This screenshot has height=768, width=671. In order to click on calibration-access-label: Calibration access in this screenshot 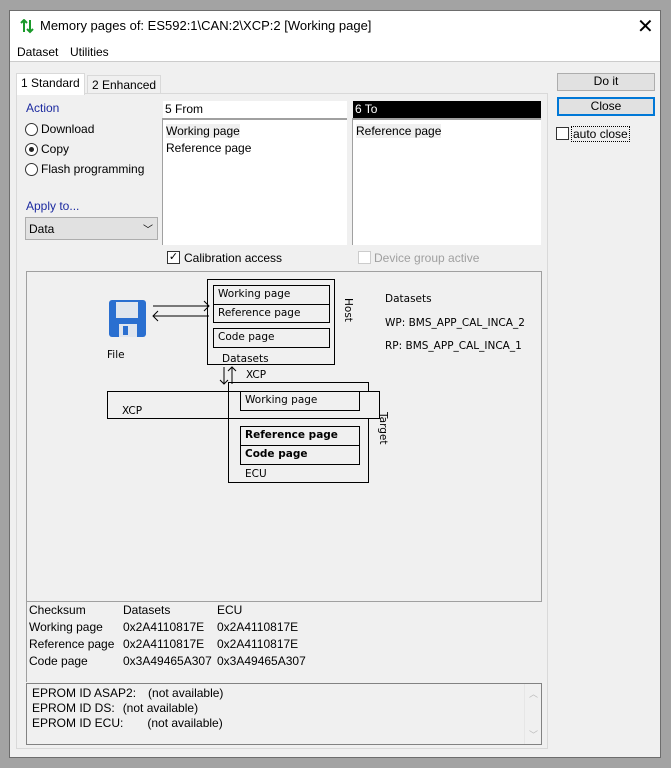, I will do `click(233, 258)`.